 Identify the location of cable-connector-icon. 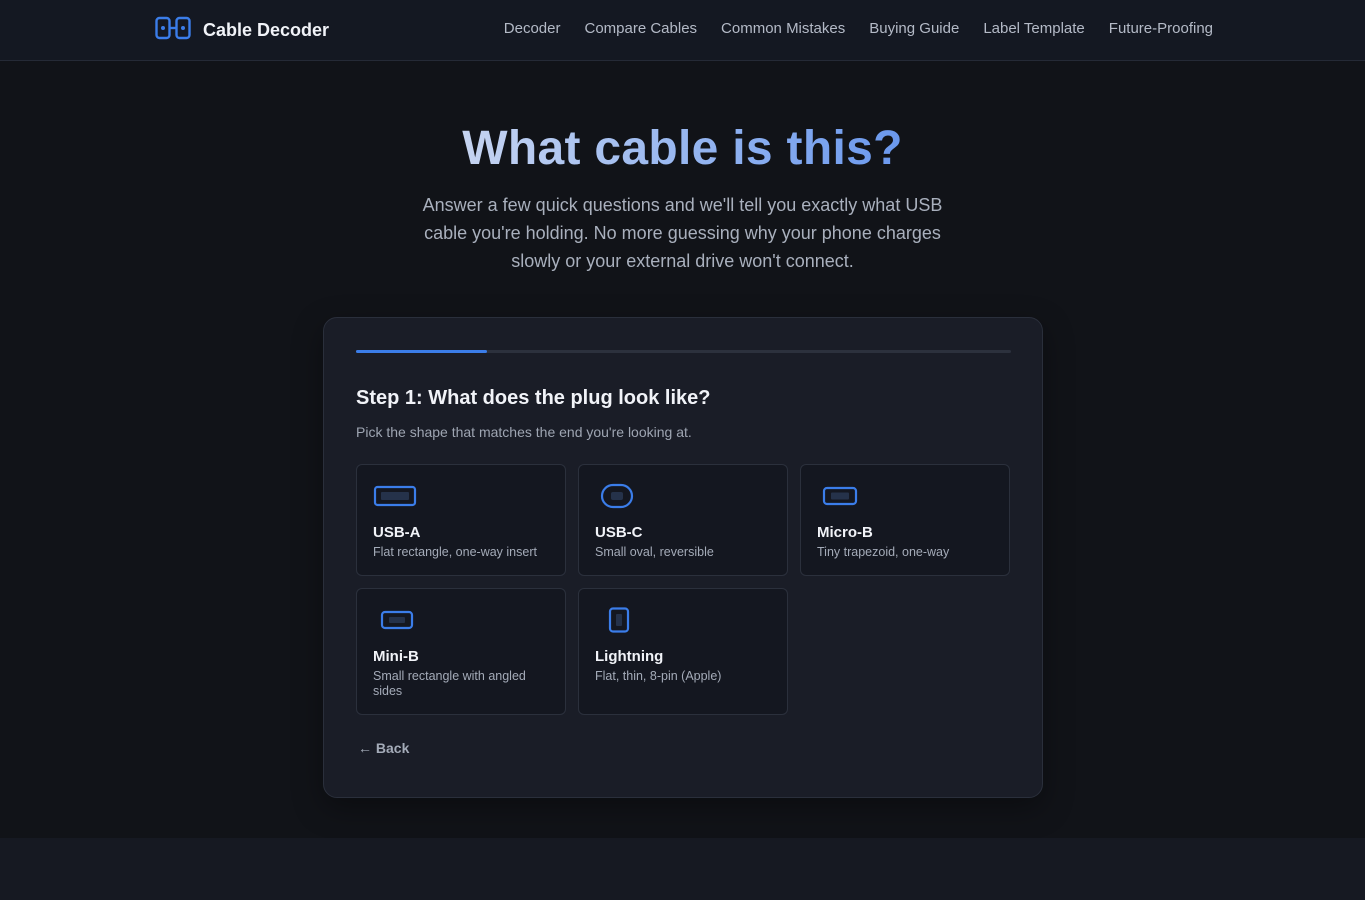
(173, 30).